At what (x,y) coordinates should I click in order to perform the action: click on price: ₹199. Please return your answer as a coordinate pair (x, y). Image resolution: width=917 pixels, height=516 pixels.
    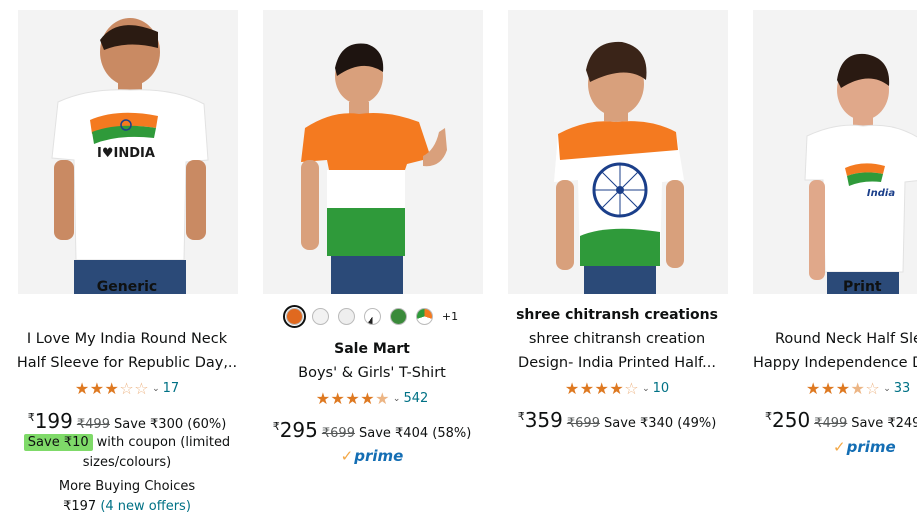
    Looking at the image, I should click on (50, 421).